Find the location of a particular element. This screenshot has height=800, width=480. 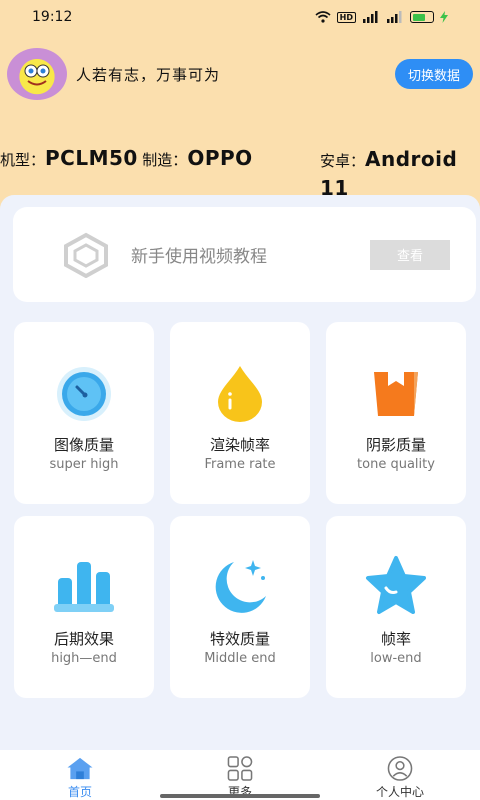

tile-title: 渲染帧率 is located at coordinates (239, 445).